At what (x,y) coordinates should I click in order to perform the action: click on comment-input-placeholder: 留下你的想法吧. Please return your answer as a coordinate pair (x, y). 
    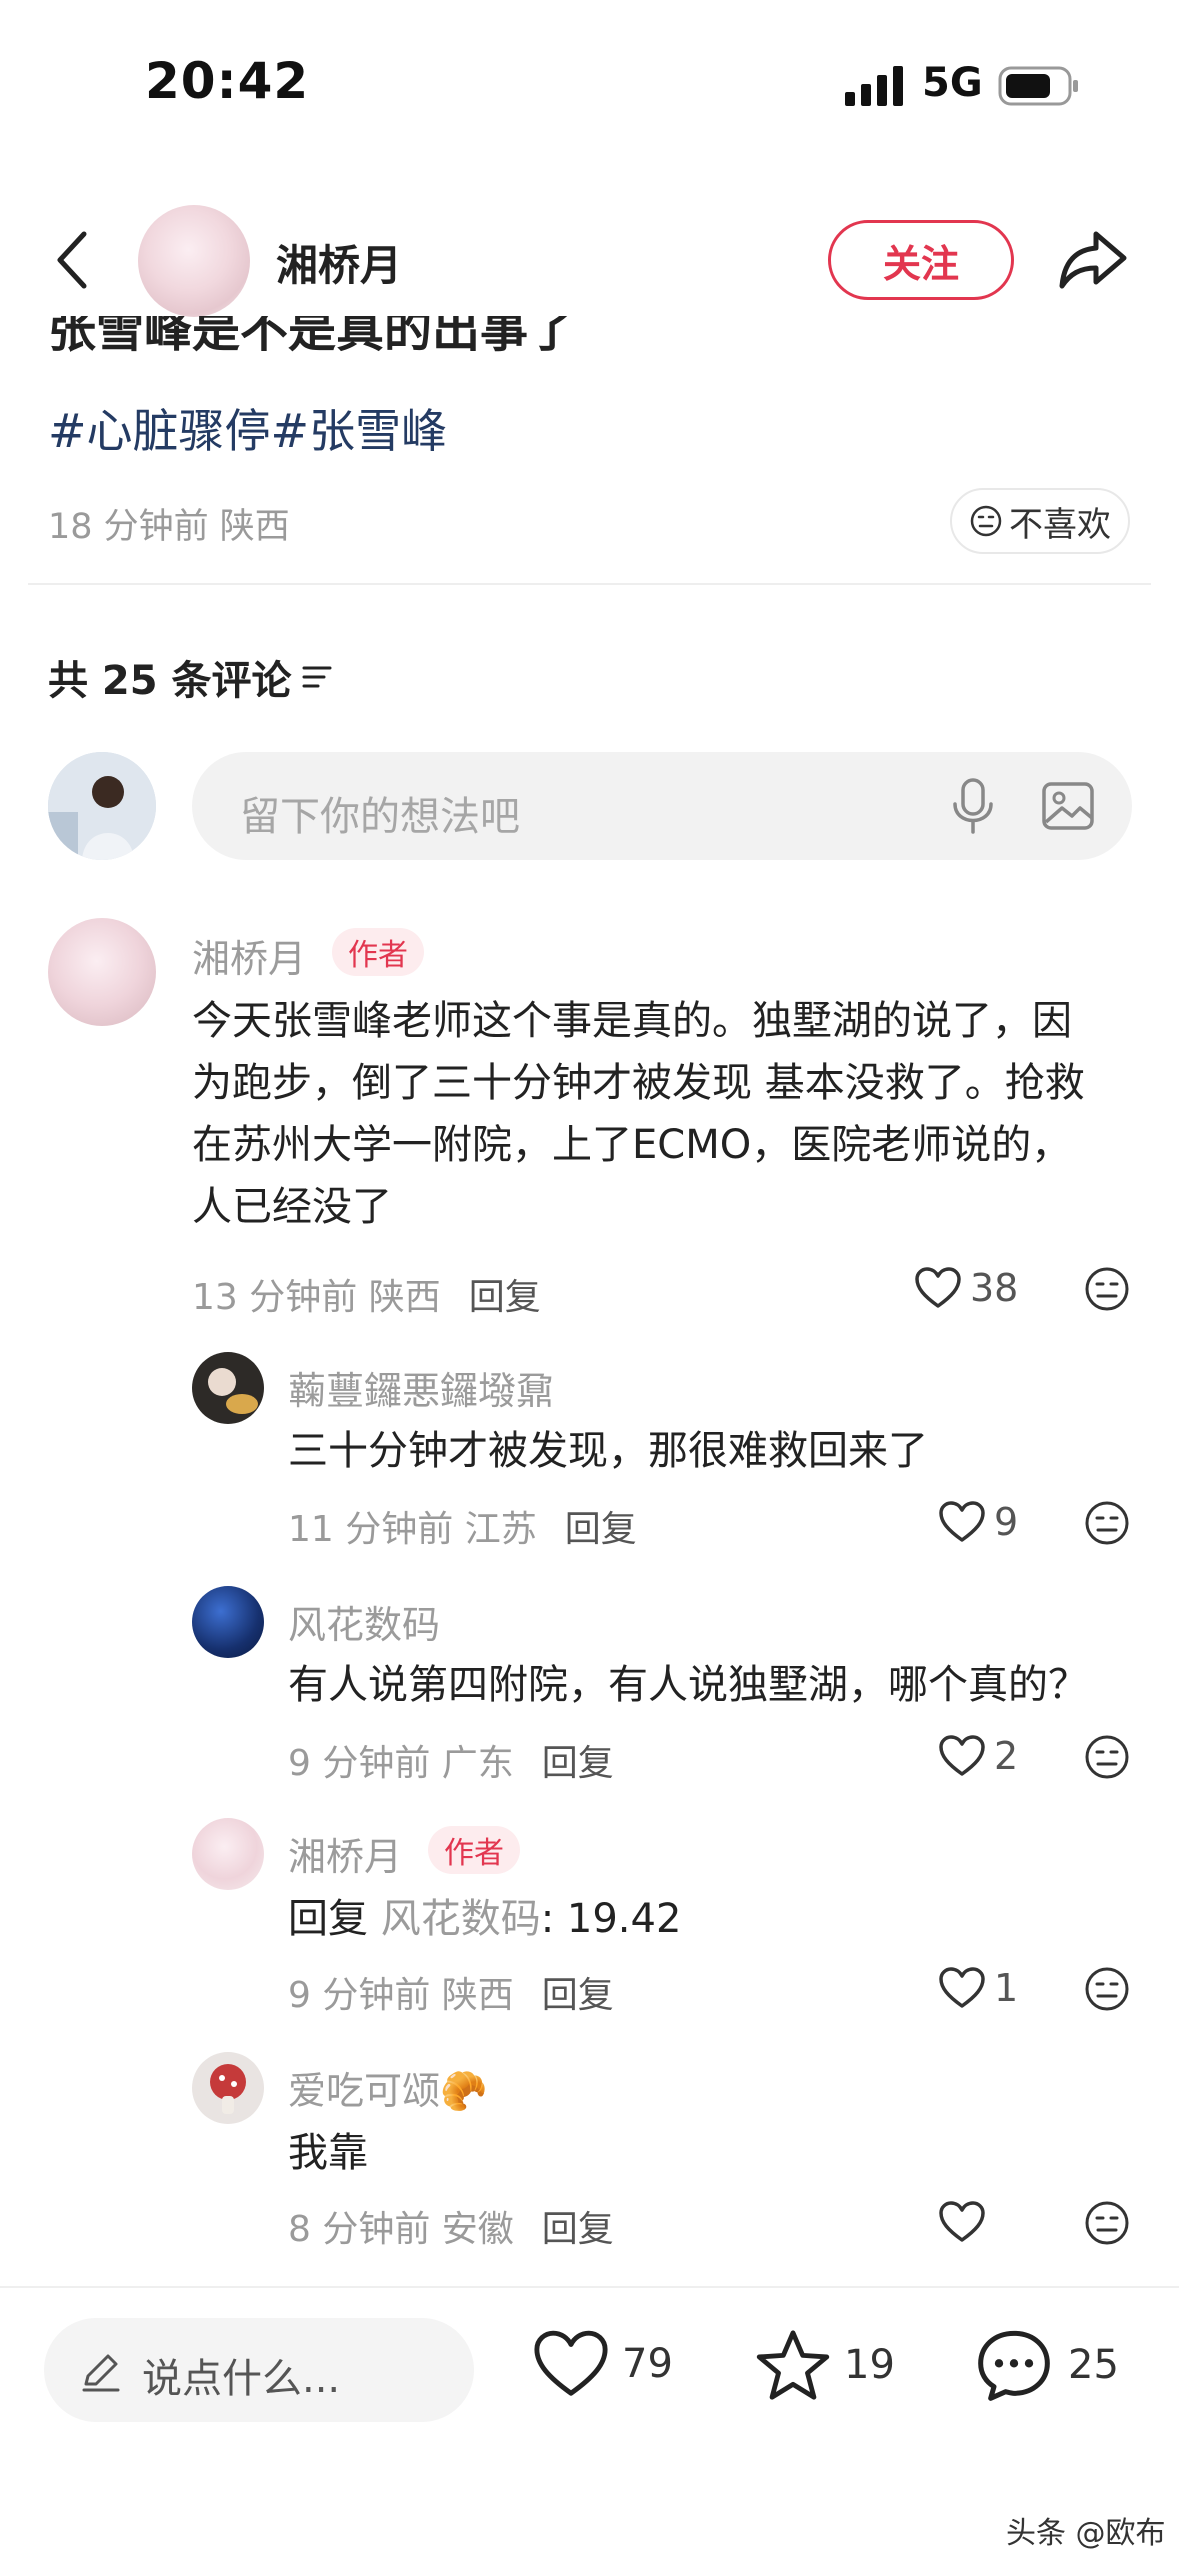
    Looking at the image, I should click on (380, 817).